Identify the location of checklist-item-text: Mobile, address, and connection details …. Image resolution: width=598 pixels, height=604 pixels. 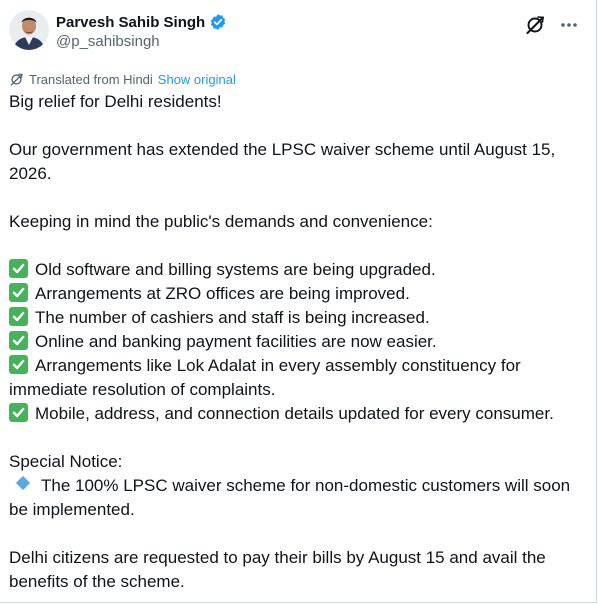
(294, 413).